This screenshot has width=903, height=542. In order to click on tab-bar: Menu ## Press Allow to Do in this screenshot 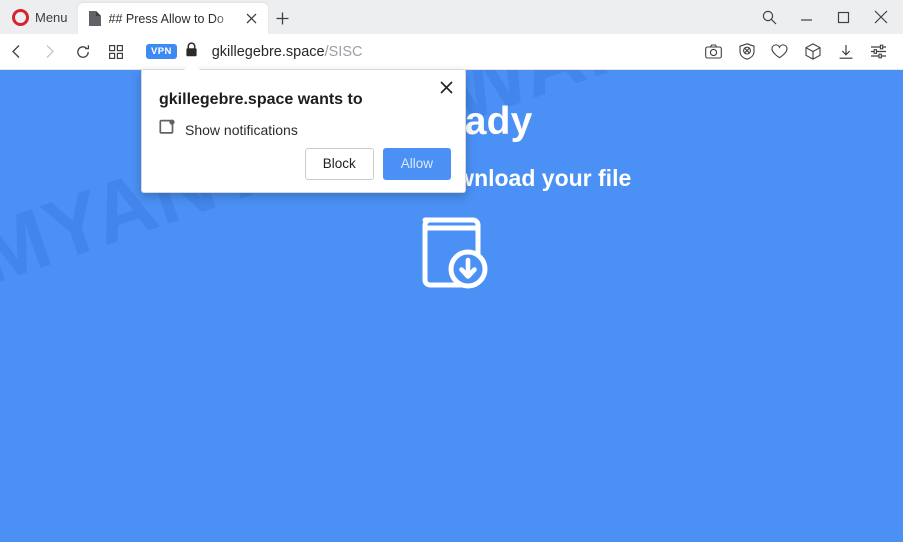, I will do `click(451, 17)`.